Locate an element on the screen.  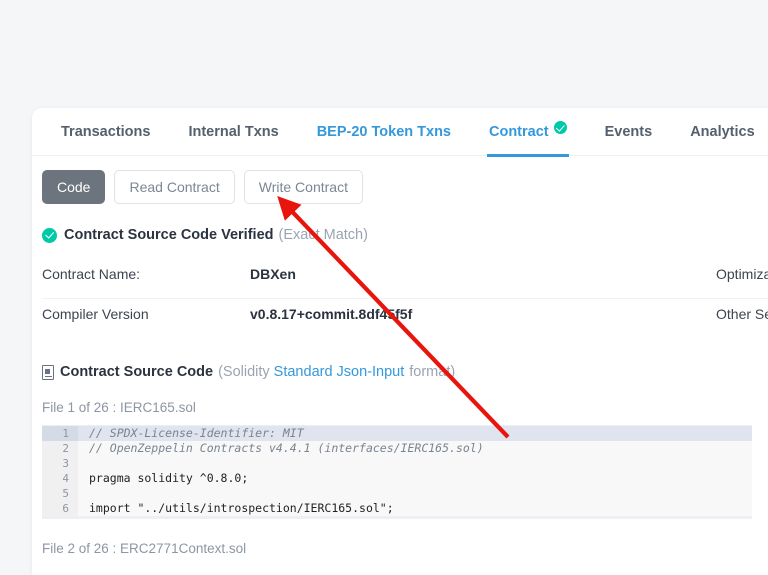
detail-label: Contract Name: is located at coordinates (91, 274).